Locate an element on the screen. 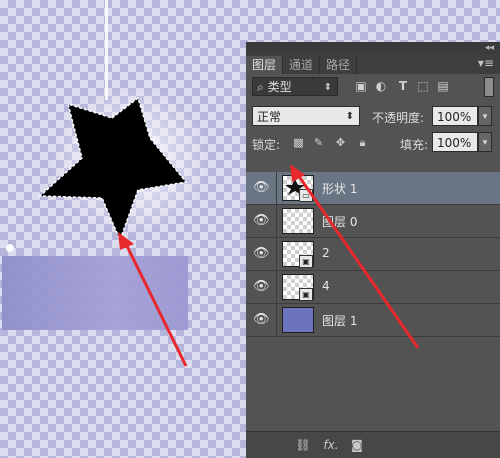 This screenshot has width=500, height=458. fill-label: 填充: is located at coordinates (414, 145).